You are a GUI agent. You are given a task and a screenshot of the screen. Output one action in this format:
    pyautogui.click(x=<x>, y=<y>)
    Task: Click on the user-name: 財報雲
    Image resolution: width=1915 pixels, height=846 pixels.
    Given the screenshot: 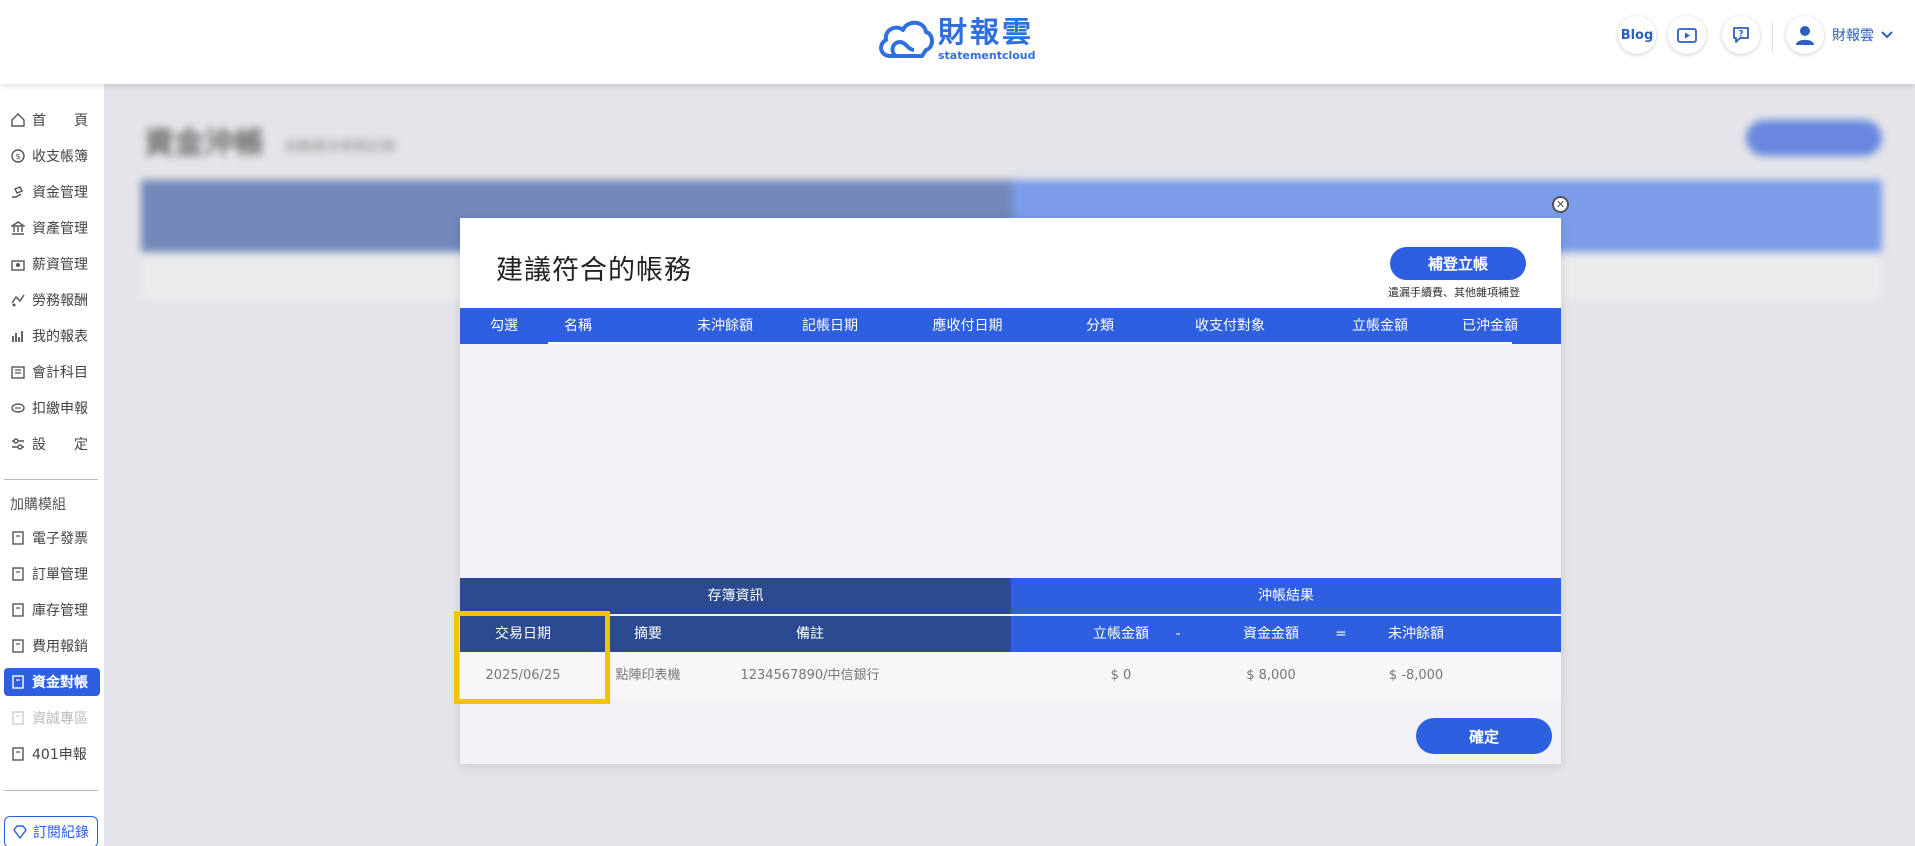 What is the action you would take?
    pyautogui.click(x=1853, y=36)
    